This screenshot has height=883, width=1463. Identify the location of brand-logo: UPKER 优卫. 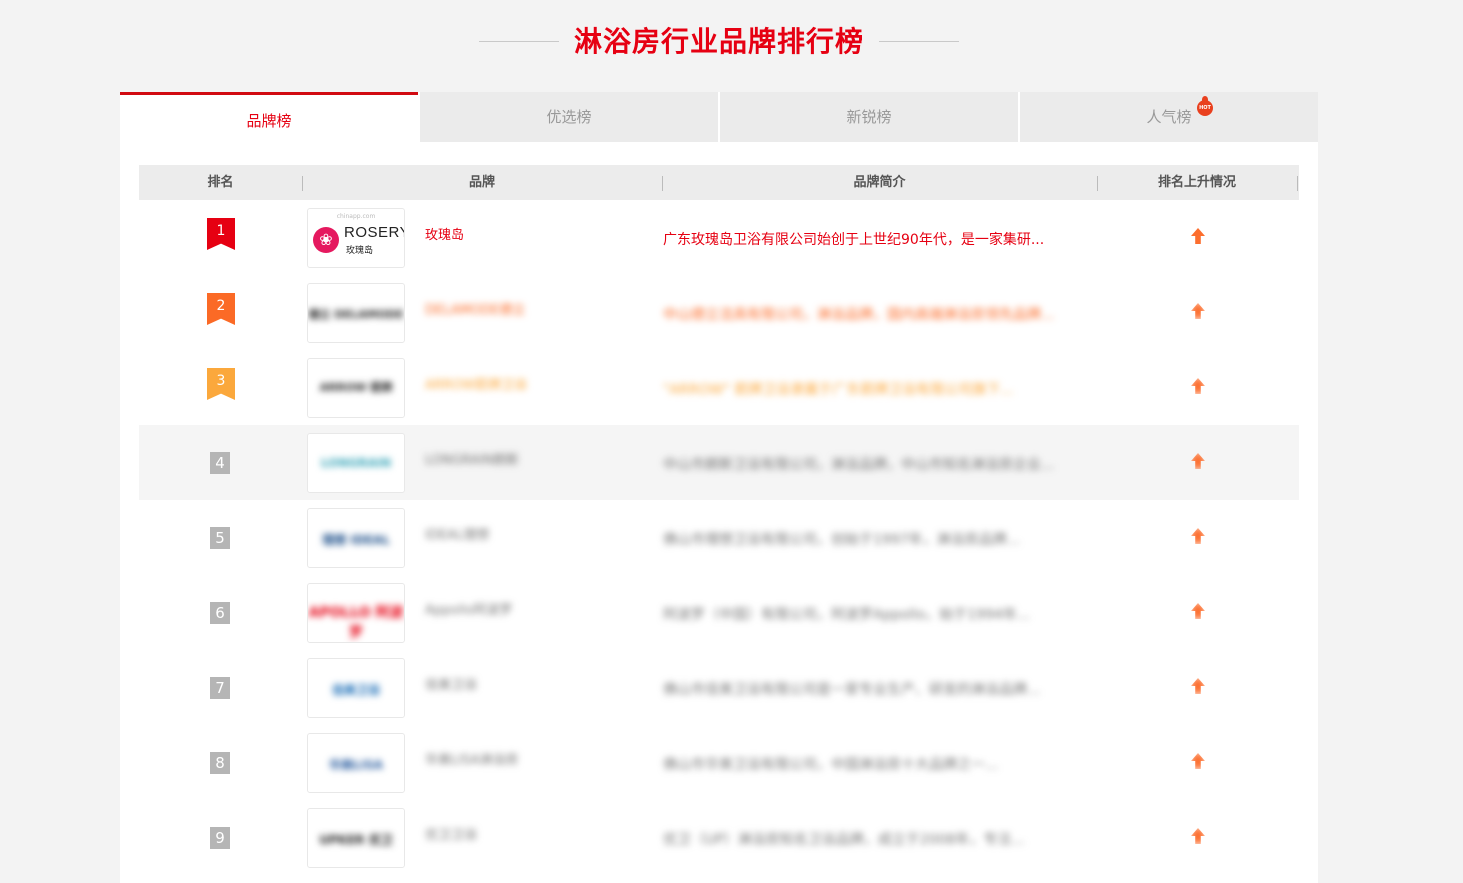
(356, 838).